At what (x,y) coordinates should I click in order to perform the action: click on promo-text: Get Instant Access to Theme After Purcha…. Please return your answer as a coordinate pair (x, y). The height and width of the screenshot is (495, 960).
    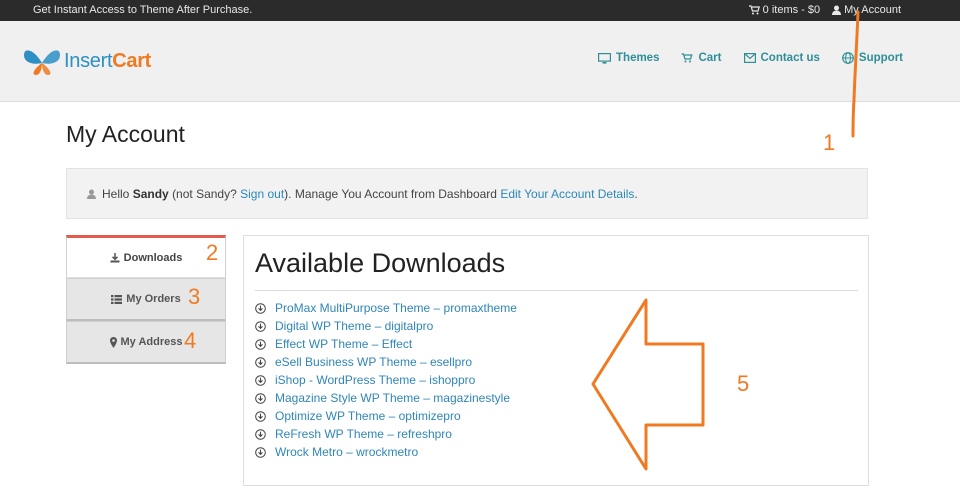
    Looking at the image, I should click on (143, 10).